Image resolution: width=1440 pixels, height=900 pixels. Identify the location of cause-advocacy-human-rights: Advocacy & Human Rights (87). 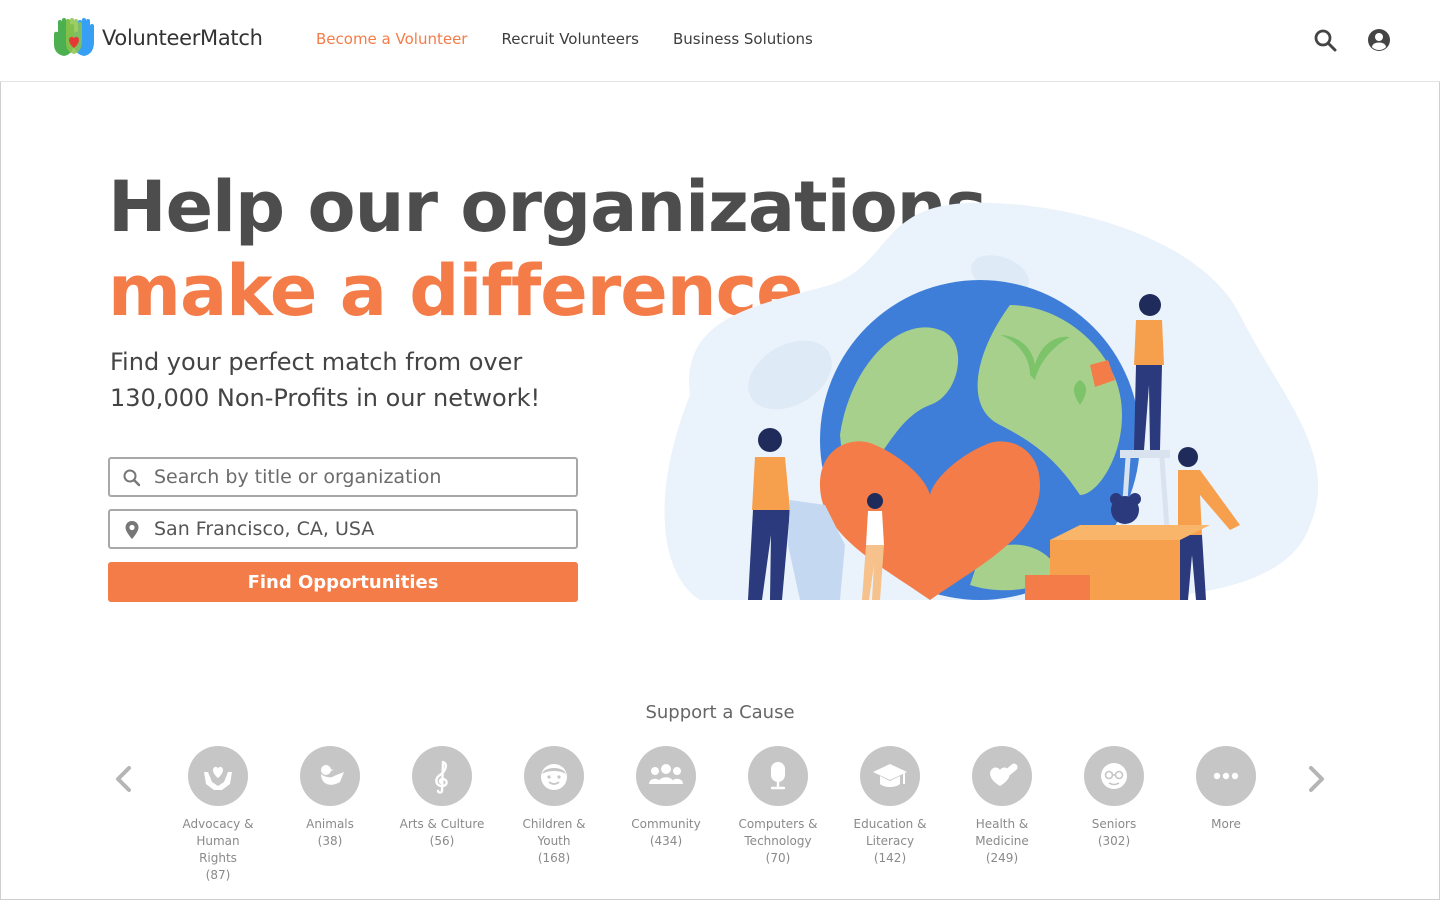
(218, 815).